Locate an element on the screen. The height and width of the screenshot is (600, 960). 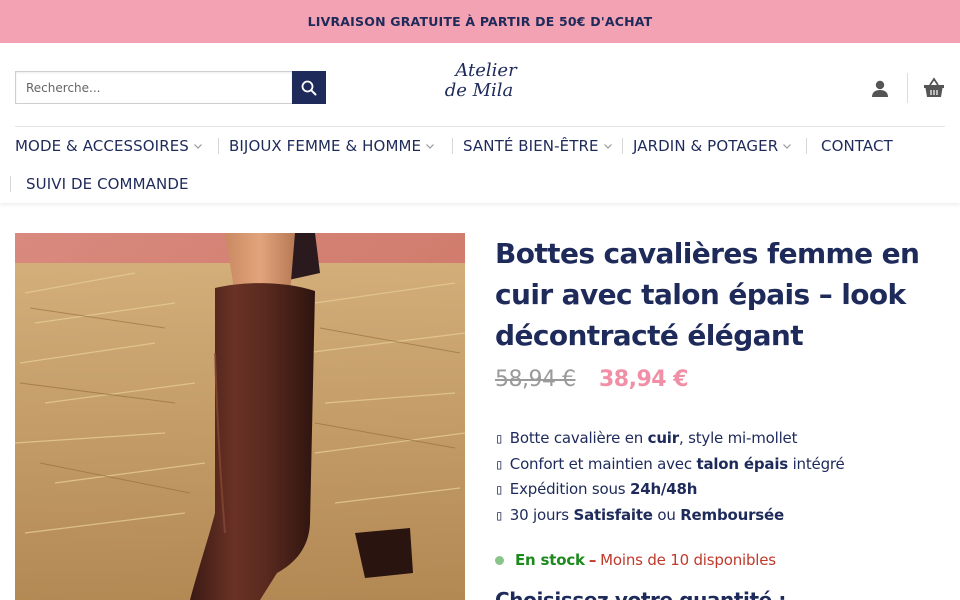
stock-label: En stock is located at coordinates (550, 560).